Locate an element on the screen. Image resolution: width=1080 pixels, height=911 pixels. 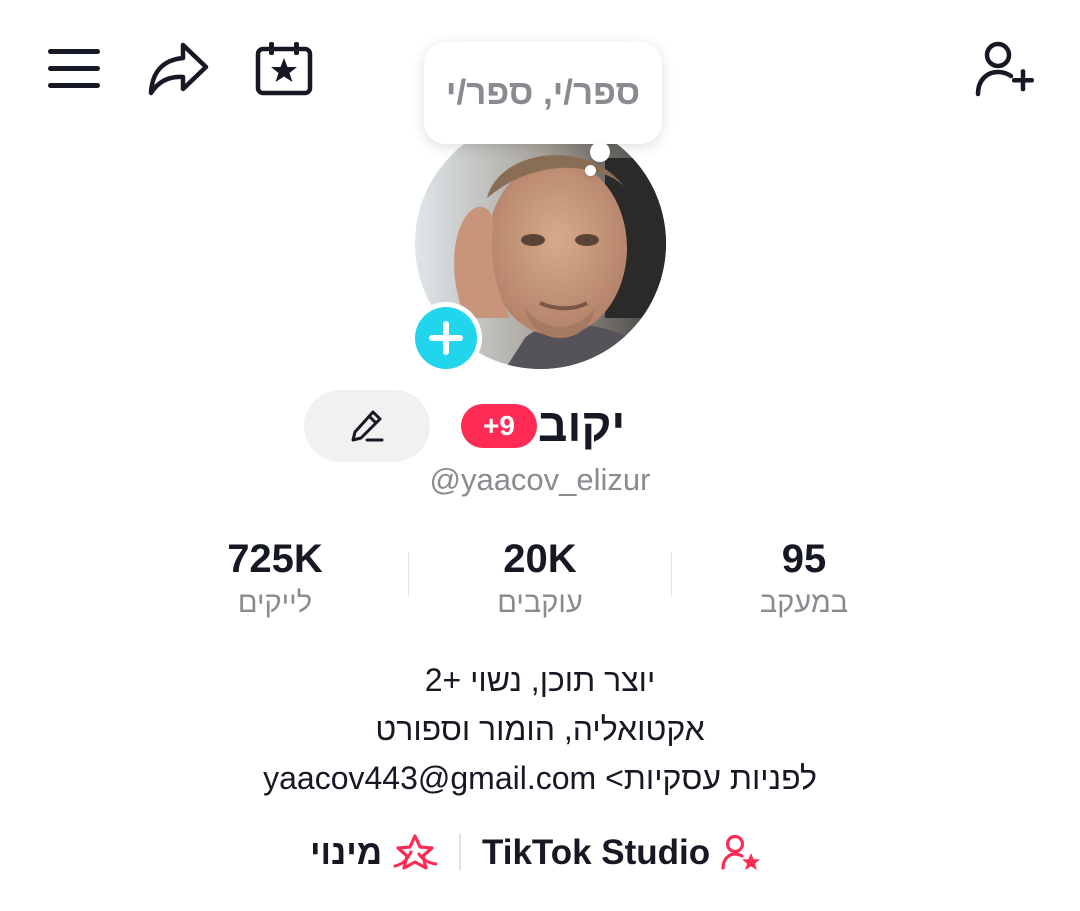
add-friend-icon is located at coordinates (1004, 69).